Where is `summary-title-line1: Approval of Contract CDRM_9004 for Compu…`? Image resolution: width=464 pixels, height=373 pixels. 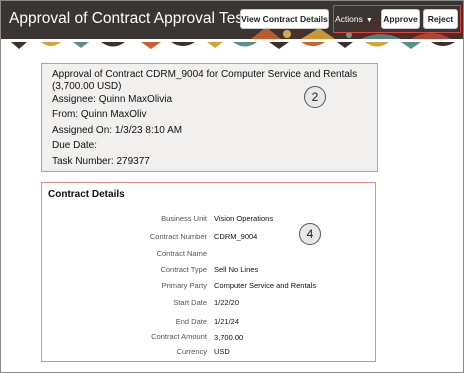
summary-title-line1: Approval of Contract CDRM_9004 for Compu… is located at coordinates (205, 74).